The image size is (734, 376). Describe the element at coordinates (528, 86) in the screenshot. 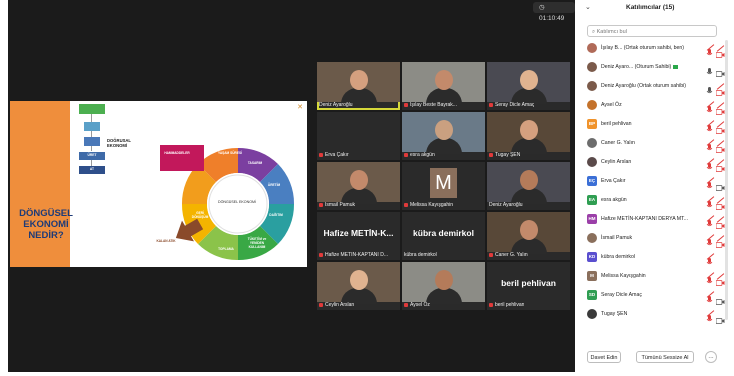

I see `video-tile: Seray Dicle Amaç` at that location.